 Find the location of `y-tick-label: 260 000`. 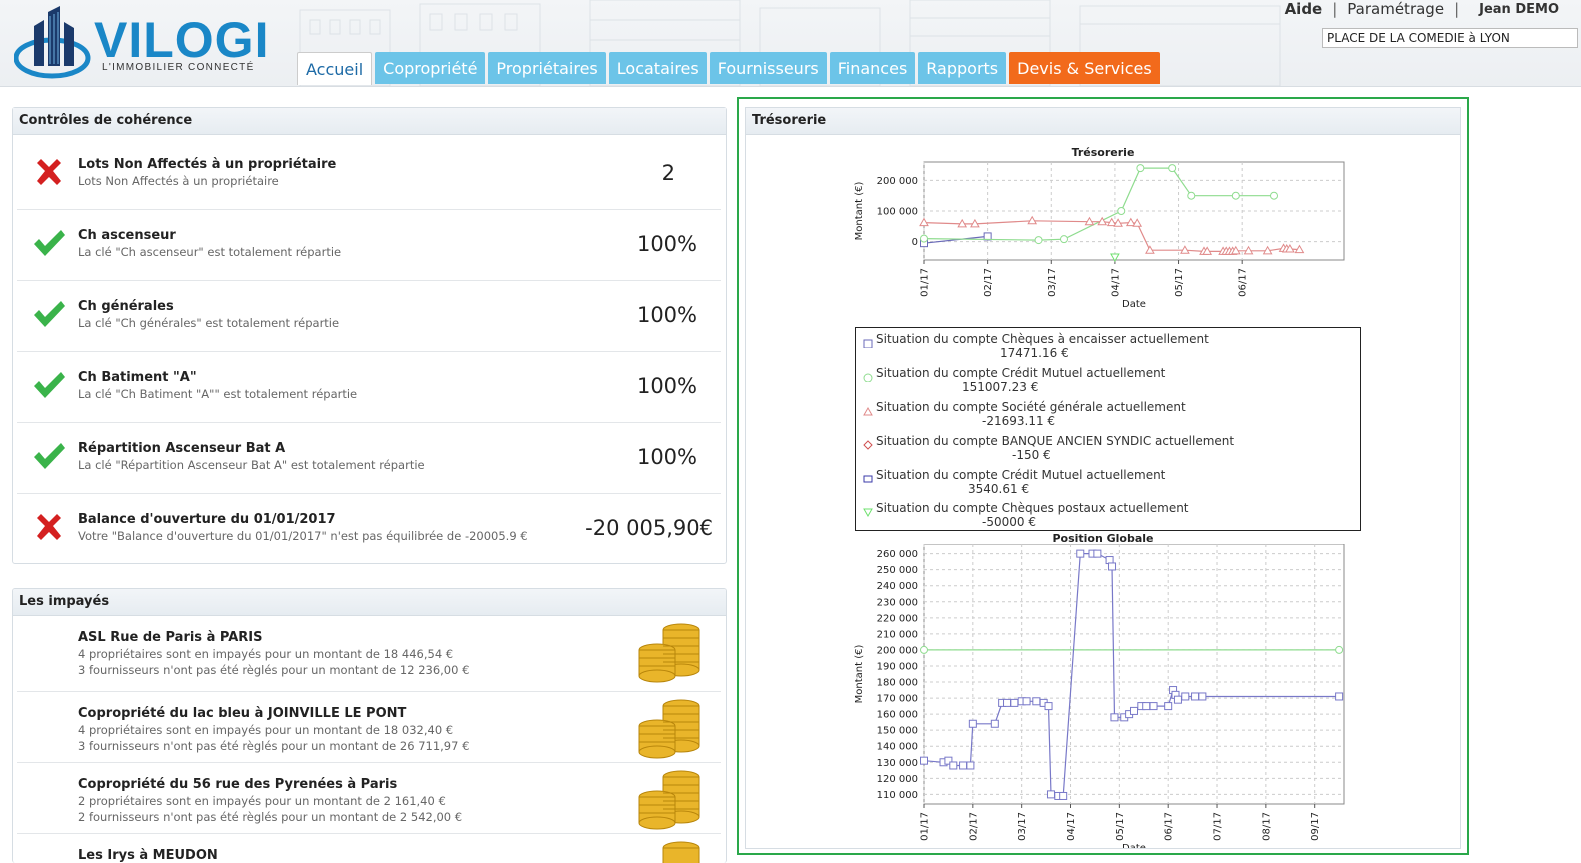

y-tick-label: 260 000 is located at coordinates (897, 554).